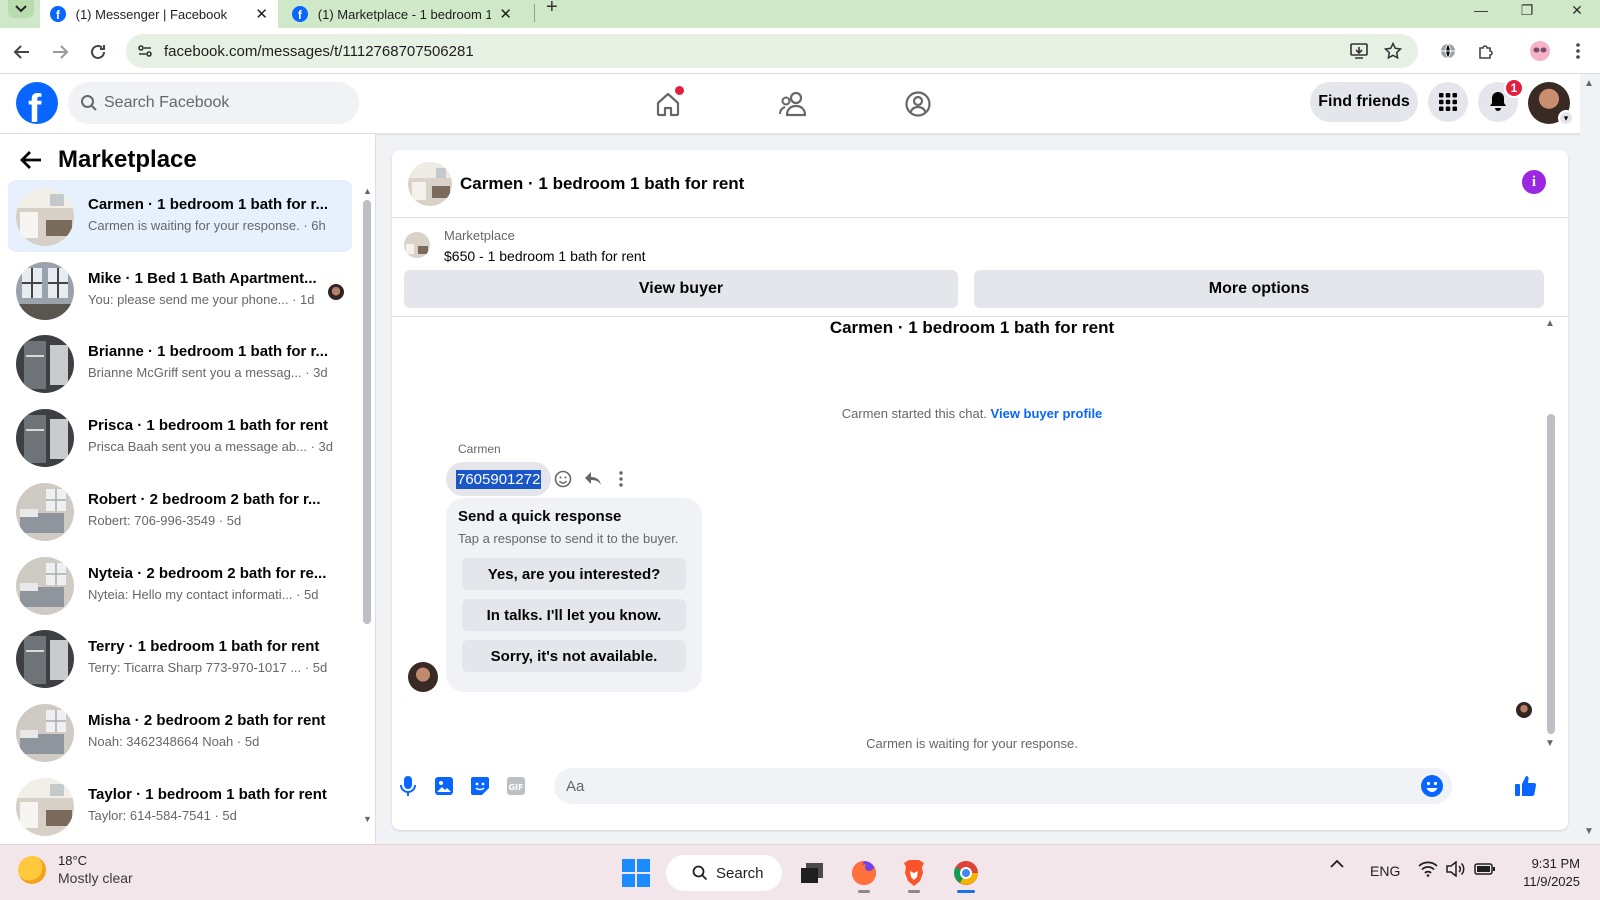 This screenshot has height=900, width=1600. I want to click on tab-marketplace: f (1) Marketplace - 1 bedroom 1 ✕, so click(402, 14).